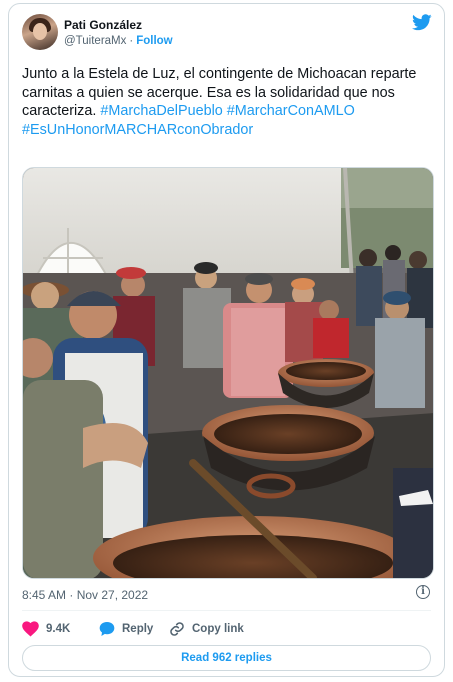 This screenshot has height=682, width=453. Describe the element at coordinates (58, 629) in the screenshot. I see `like-count: 9.4K` at that location.